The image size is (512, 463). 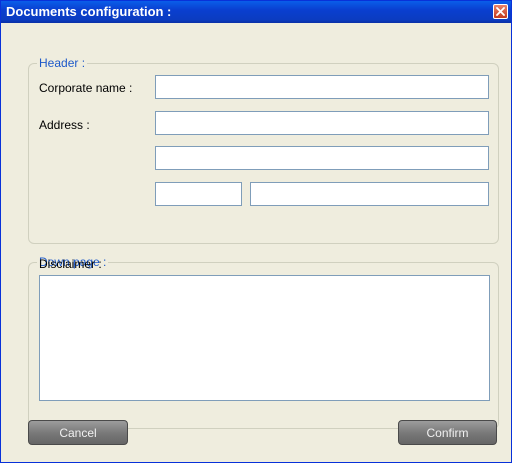 I want to click on corporate-name-label: Corporate name :, so click(x=86, y=88).